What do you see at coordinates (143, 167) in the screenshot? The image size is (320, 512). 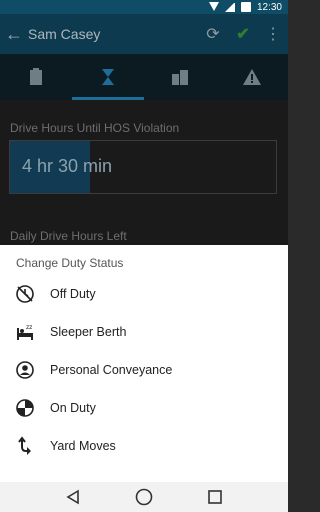 I see `drive-hours-progress: 4 hr 30 min` at bounding box center [143, 167].